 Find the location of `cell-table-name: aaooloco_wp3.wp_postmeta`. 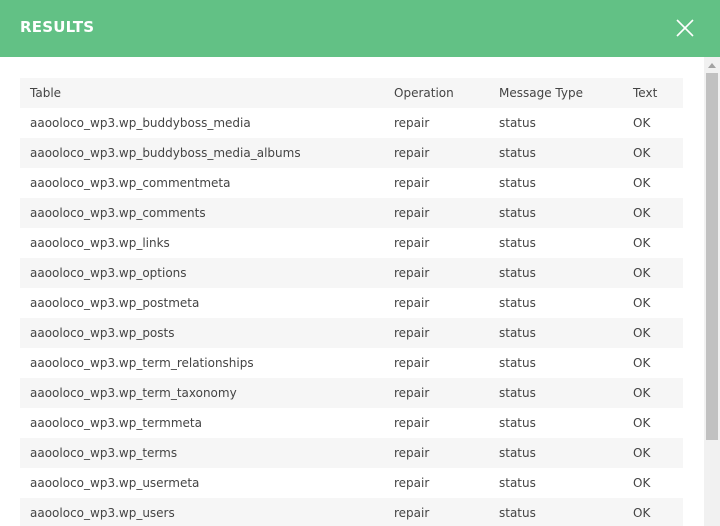

cell-table-name: aaooloco_wp3.wp_postmeta is located at coordinates (115, 303).